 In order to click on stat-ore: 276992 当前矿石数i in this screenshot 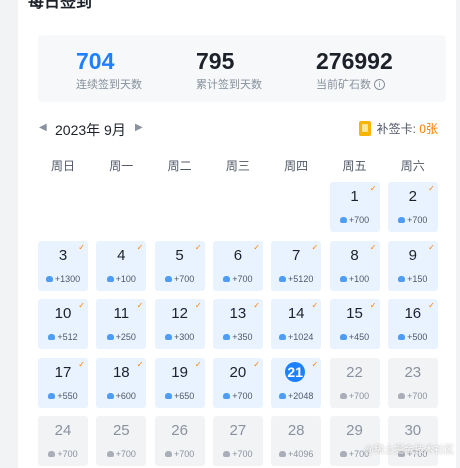, I will do `click(354, 69)`.